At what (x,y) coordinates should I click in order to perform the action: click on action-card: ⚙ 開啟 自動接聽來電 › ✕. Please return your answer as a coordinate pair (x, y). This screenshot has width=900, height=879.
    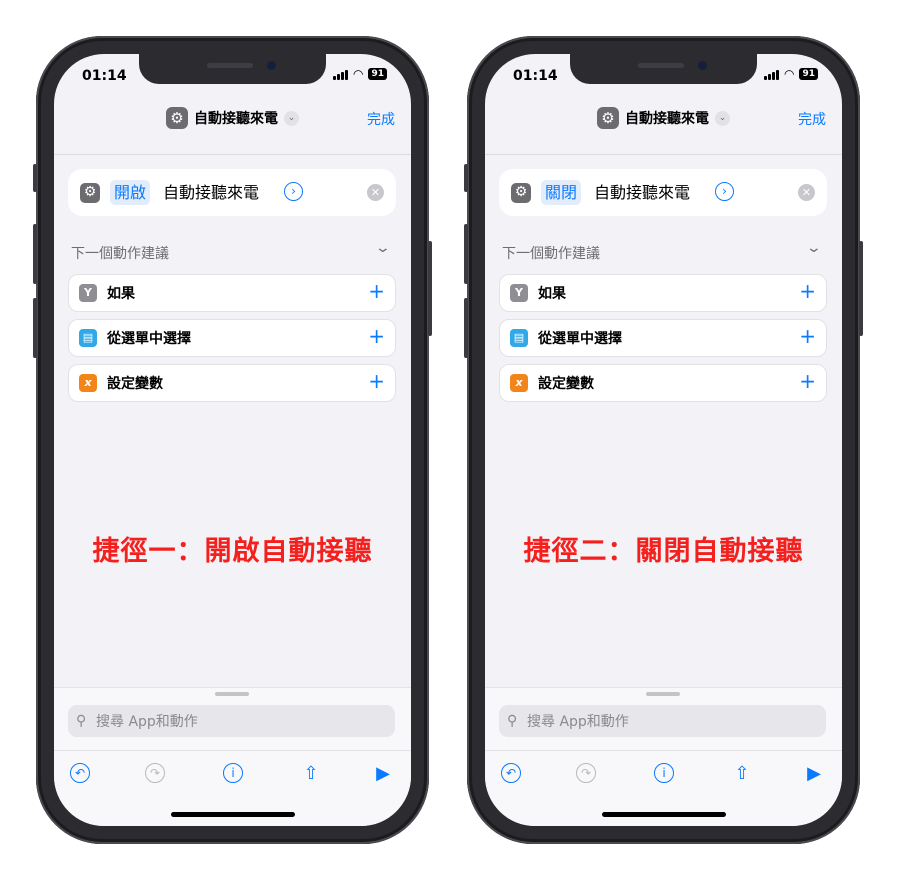
    Looking at the image, I should click on (232, 192).